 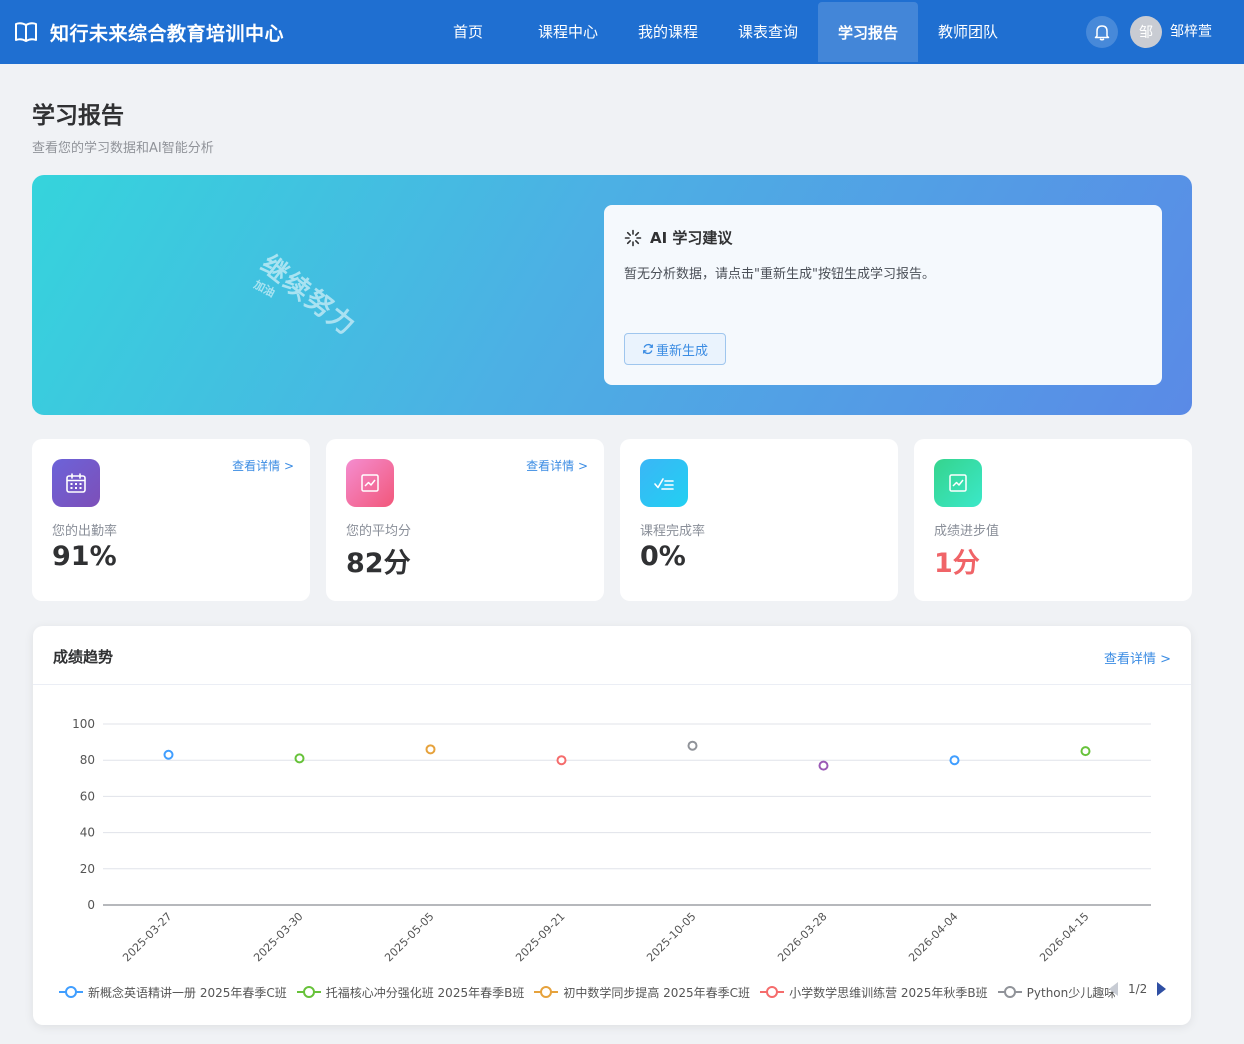 What do you see at coordinates (540, 937) in the screenshot?
I see `x-tick-label: 2025-09-21` at bounding box center [540, 937].